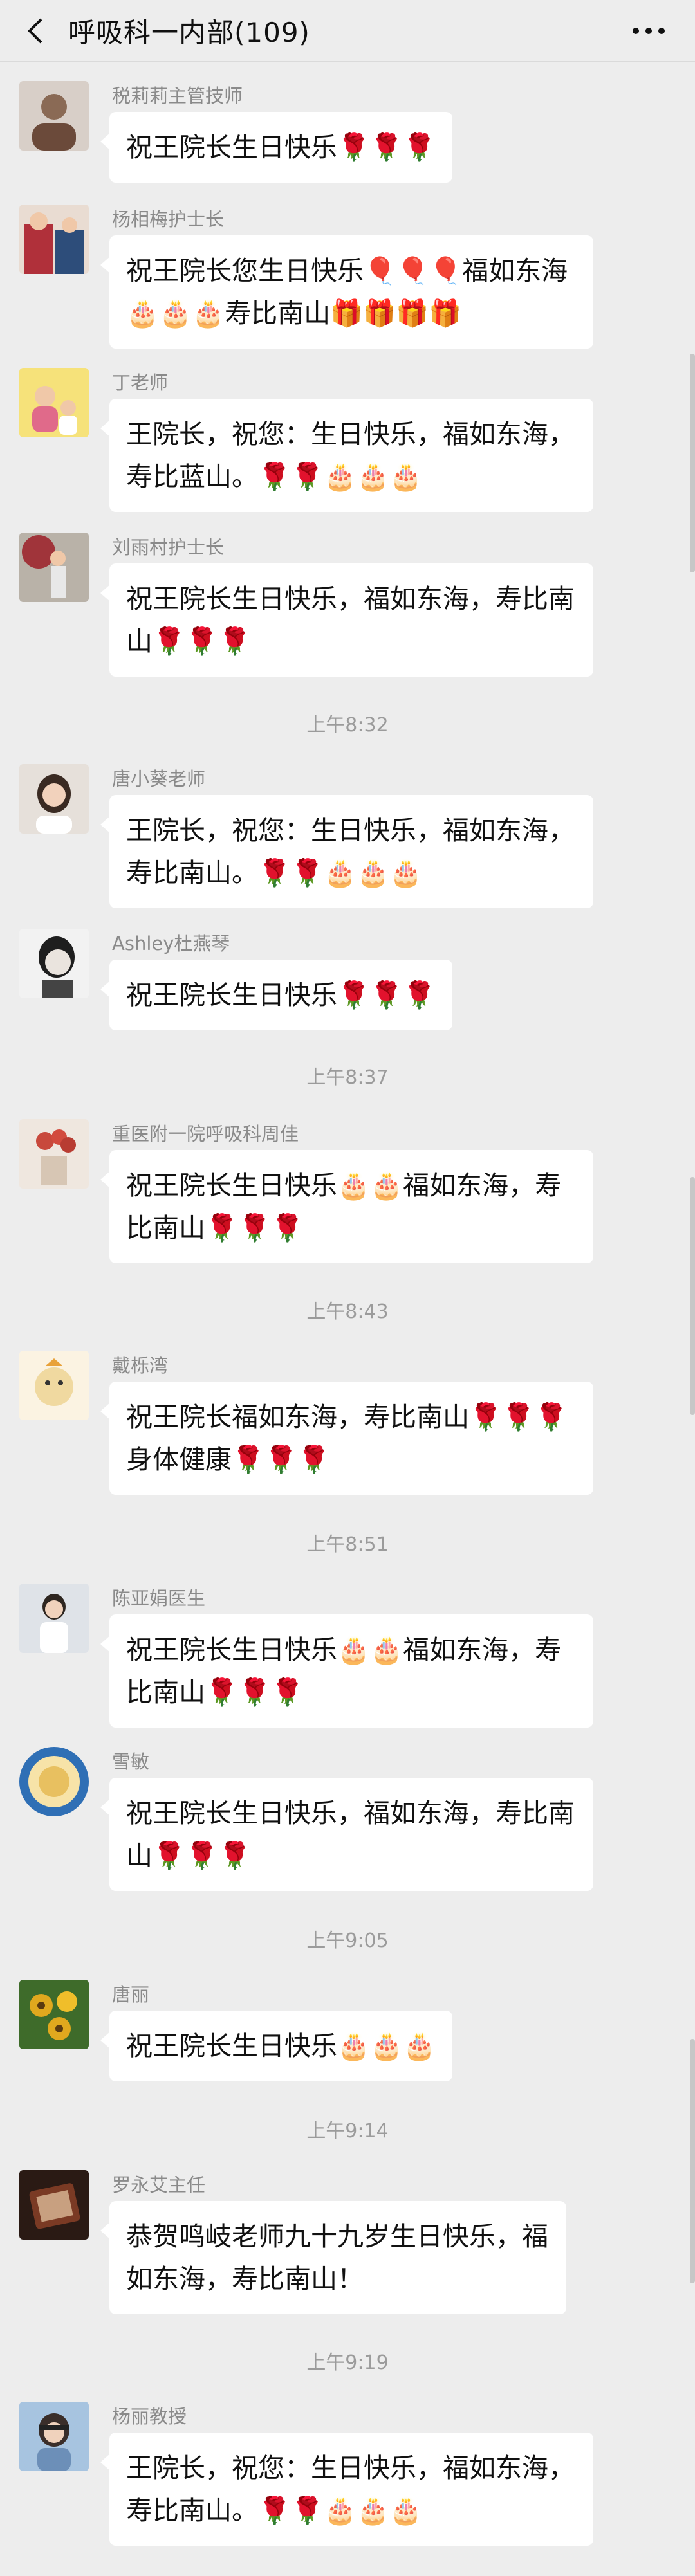 This screenshot has height=2576, width=695. I want to click on back-button, so click(36, 31).